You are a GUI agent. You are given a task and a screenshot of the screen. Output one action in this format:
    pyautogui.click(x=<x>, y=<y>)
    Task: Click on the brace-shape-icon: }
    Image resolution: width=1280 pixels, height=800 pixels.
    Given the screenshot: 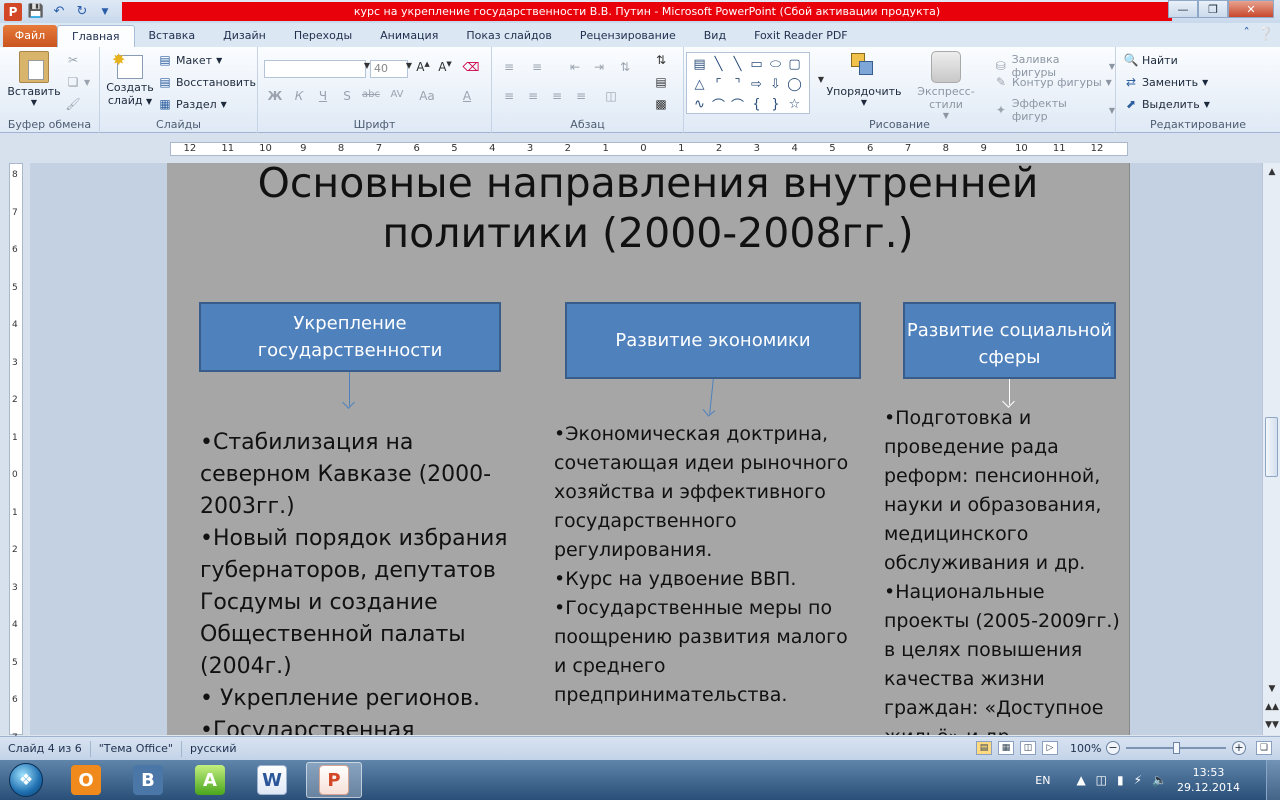 What is the action you would take?
    pyautogui.click(x=775, y=104)
    